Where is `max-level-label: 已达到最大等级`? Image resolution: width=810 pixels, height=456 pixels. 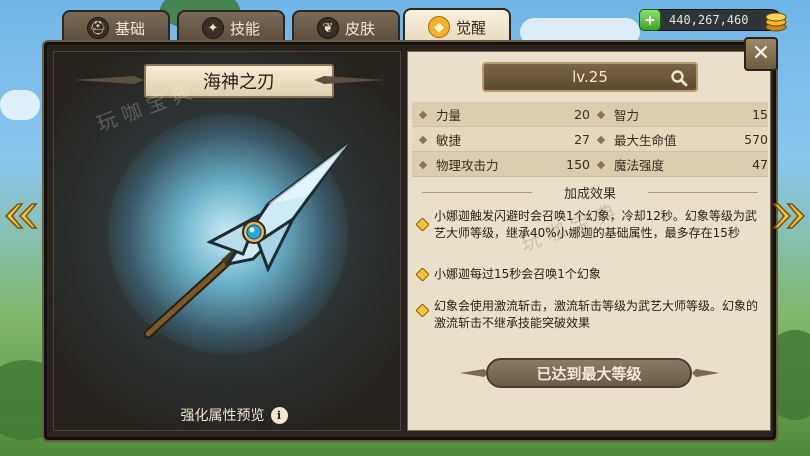
max-level-label: 已达到最大等级 is located at coordinates (589, 373).